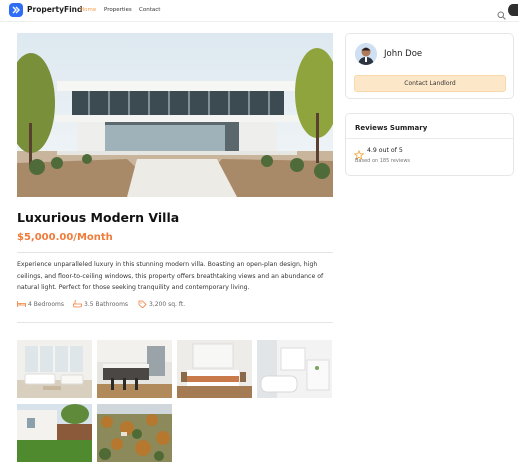  What do you see at coordinates (149, 10) in the screenshot?
I see `nav-link-contact: Contact` at bounding box center [149, 10].